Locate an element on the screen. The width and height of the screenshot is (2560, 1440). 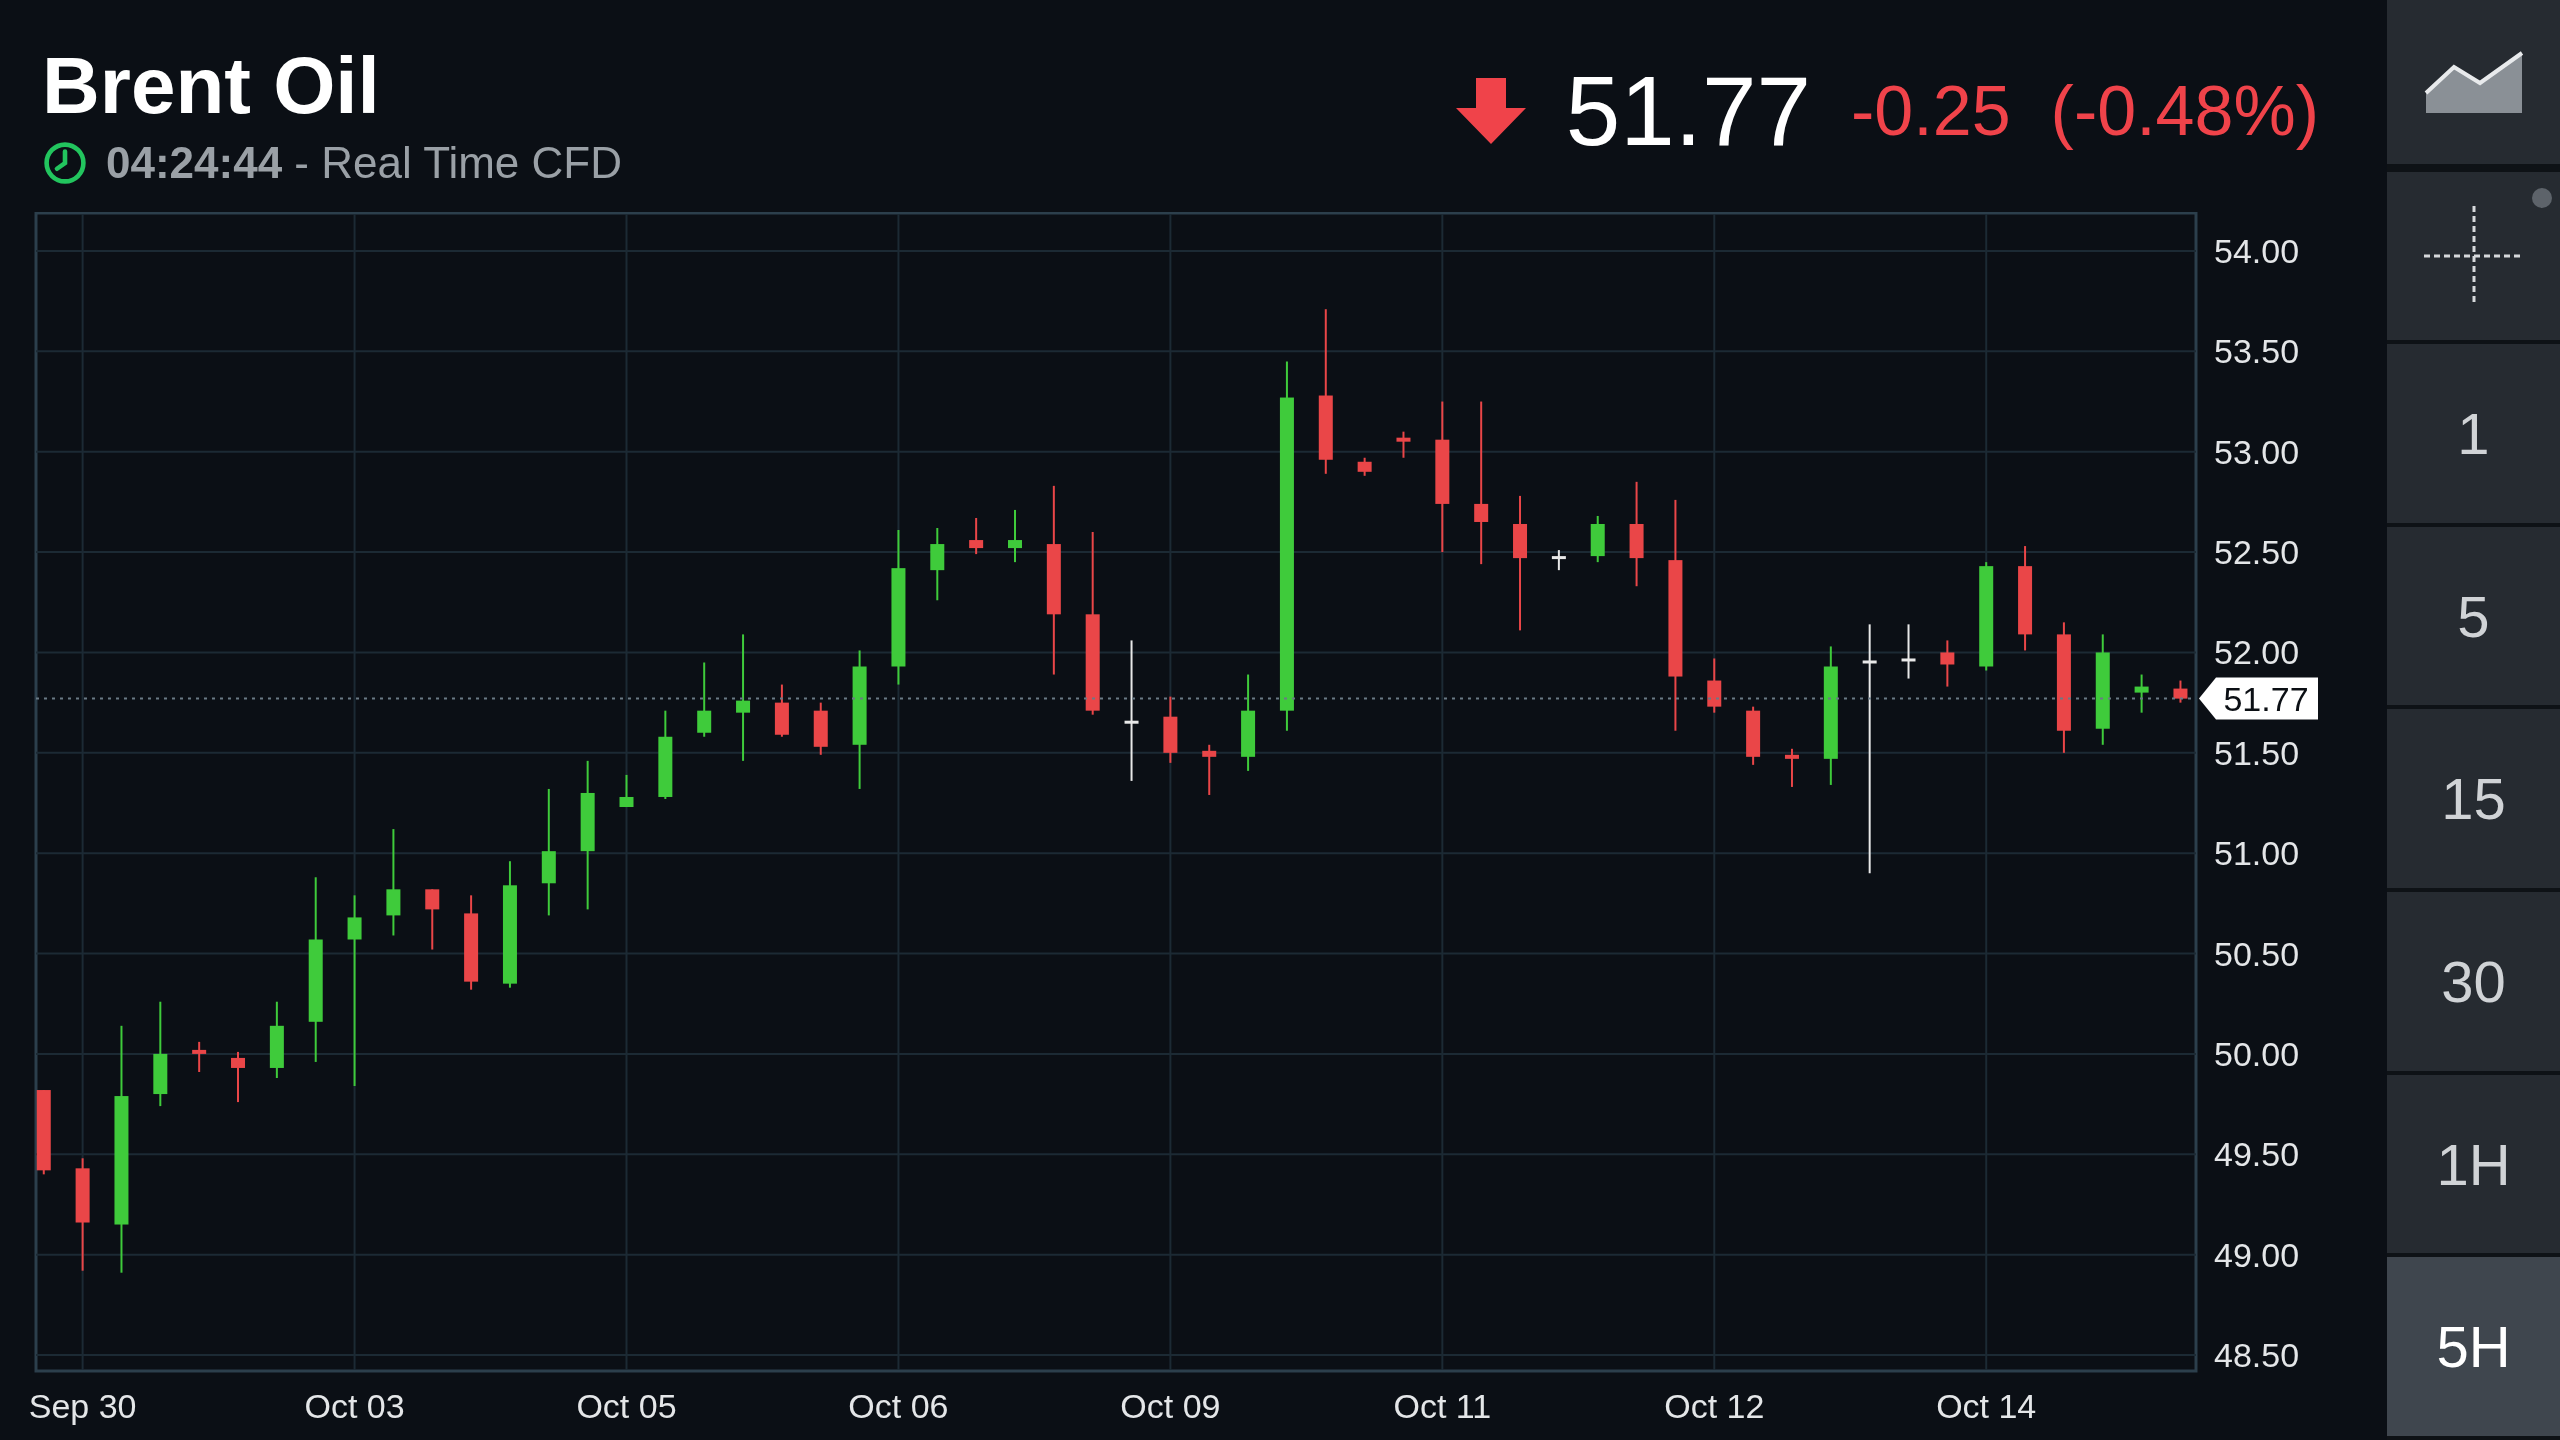
last-price: 51.77 is located at coordinates (1688, 111).